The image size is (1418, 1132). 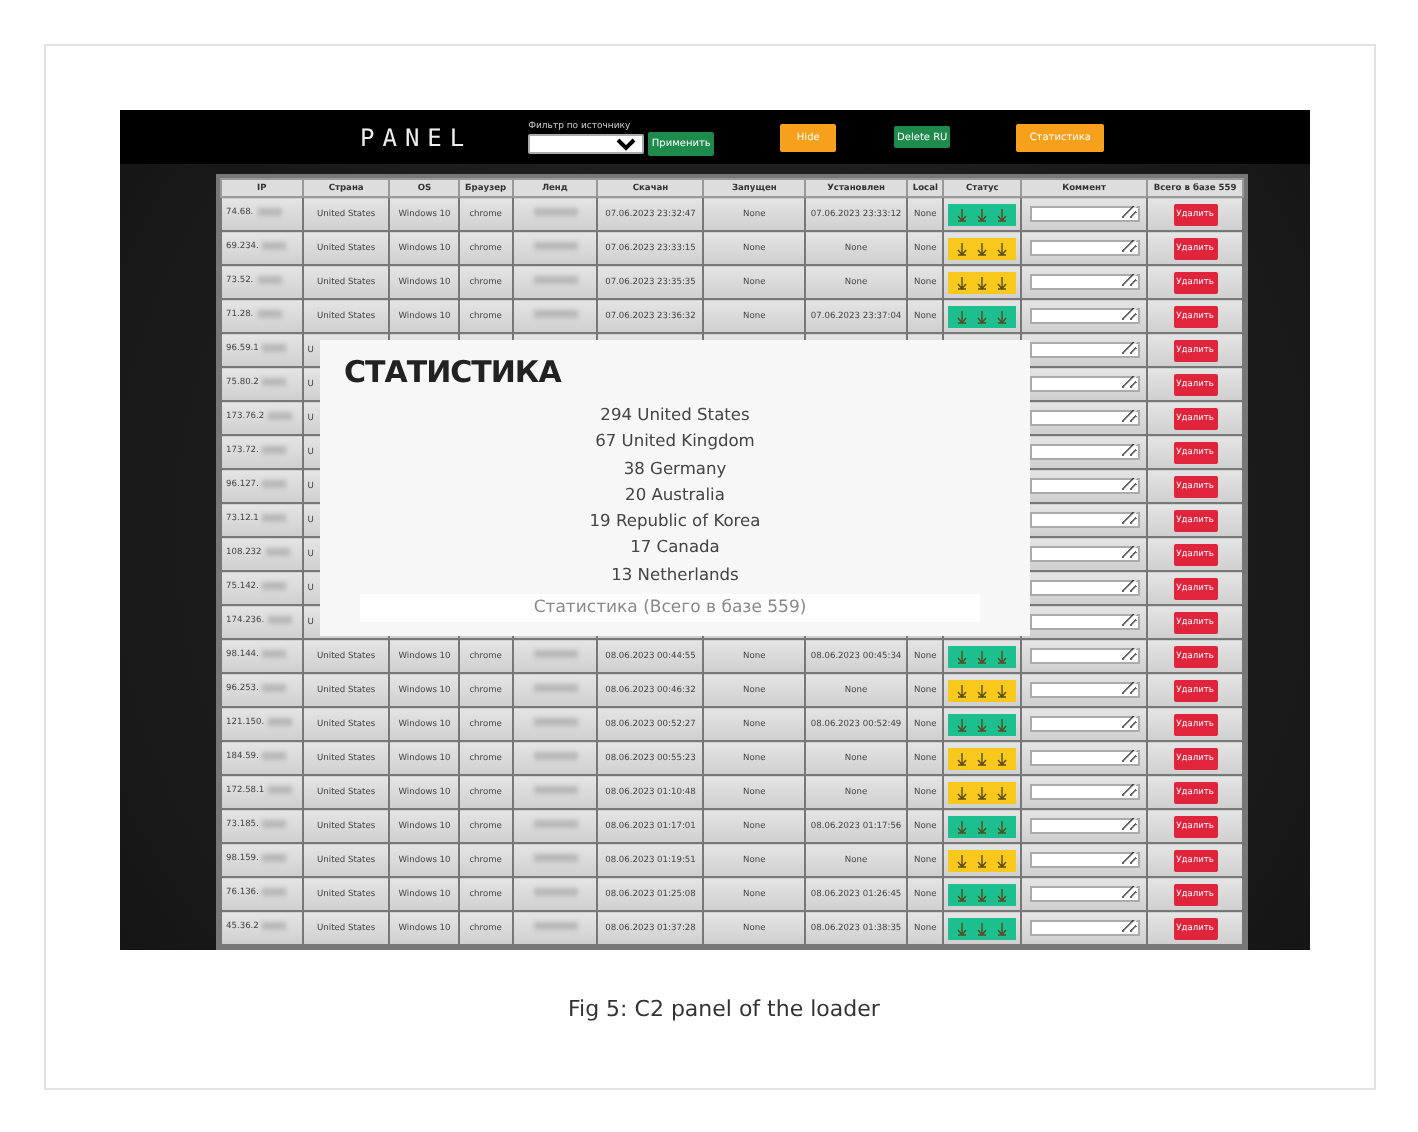 What do you see at coordinates (675, 415) in the screenshot?
I see `stat-line: 294 United States` at bounding box center [675, 415].